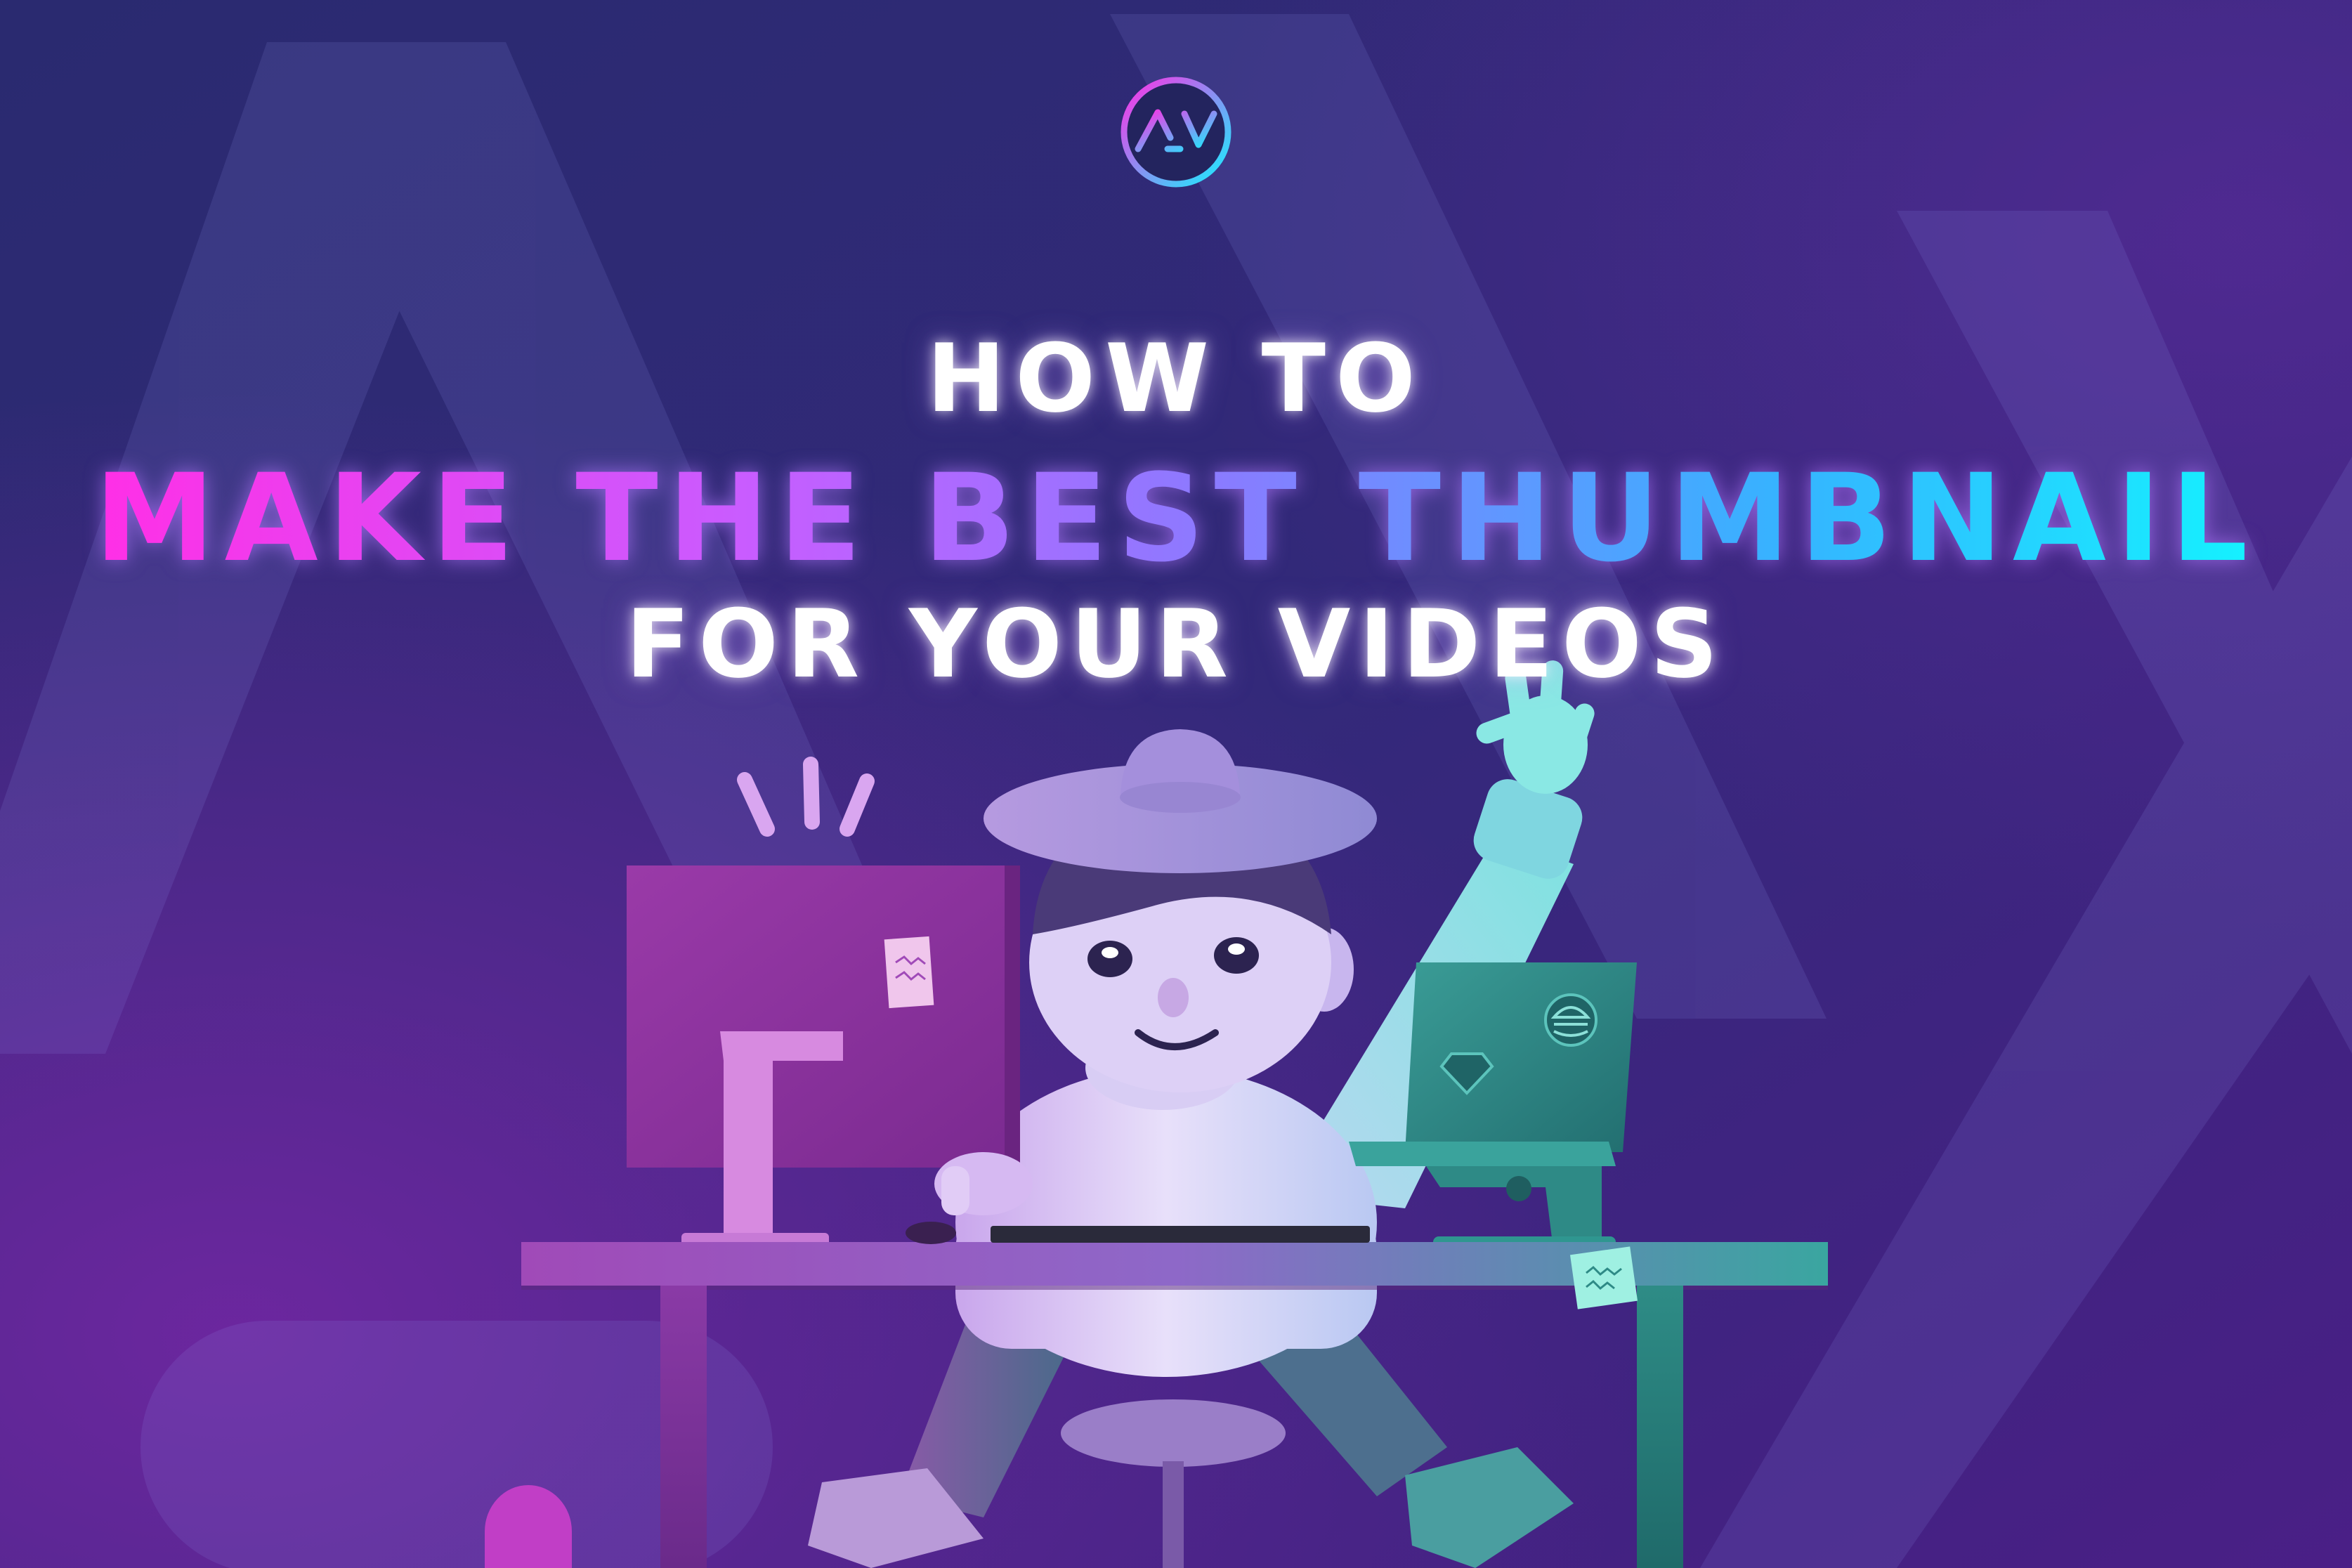  I want to click on headline-for-your-videos: FOR YOUR VIDEOS, so click(1176, 644).